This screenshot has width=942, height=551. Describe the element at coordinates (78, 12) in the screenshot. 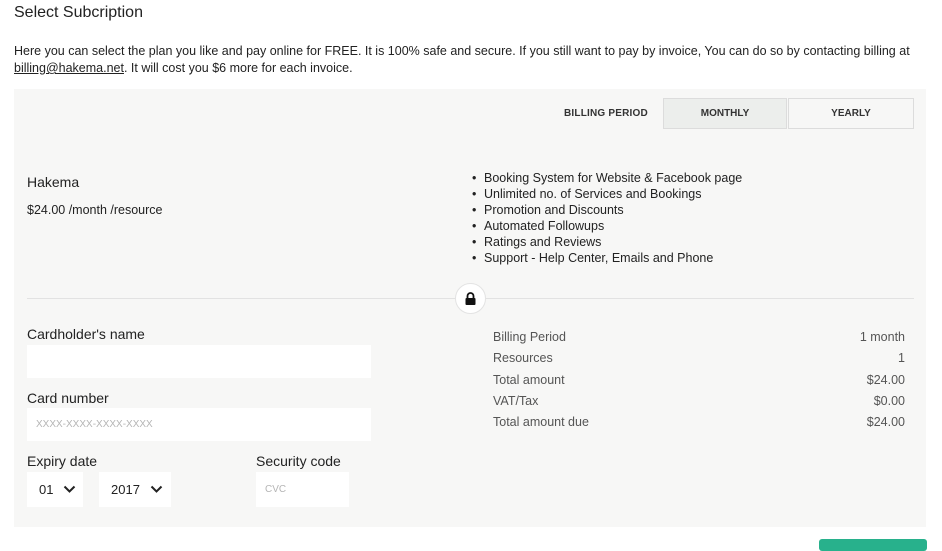

I see `page-title: Select Subcription` at that location.